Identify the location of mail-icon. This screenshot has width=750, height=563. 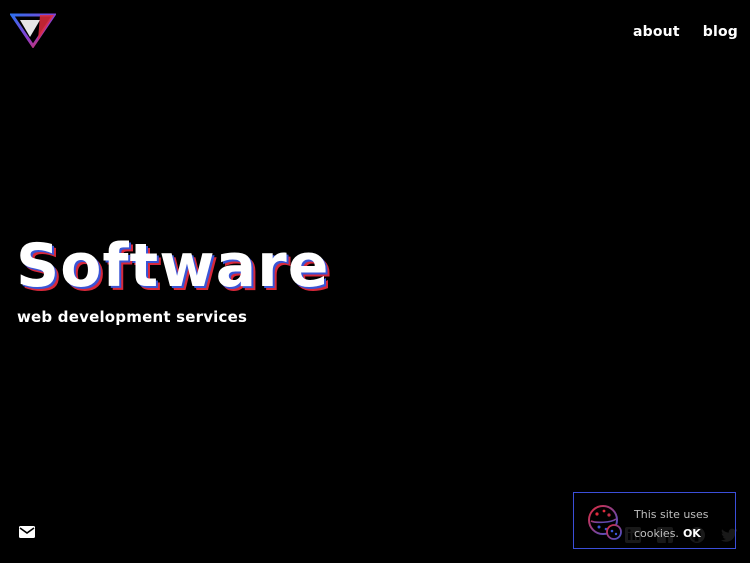
(27, 532).